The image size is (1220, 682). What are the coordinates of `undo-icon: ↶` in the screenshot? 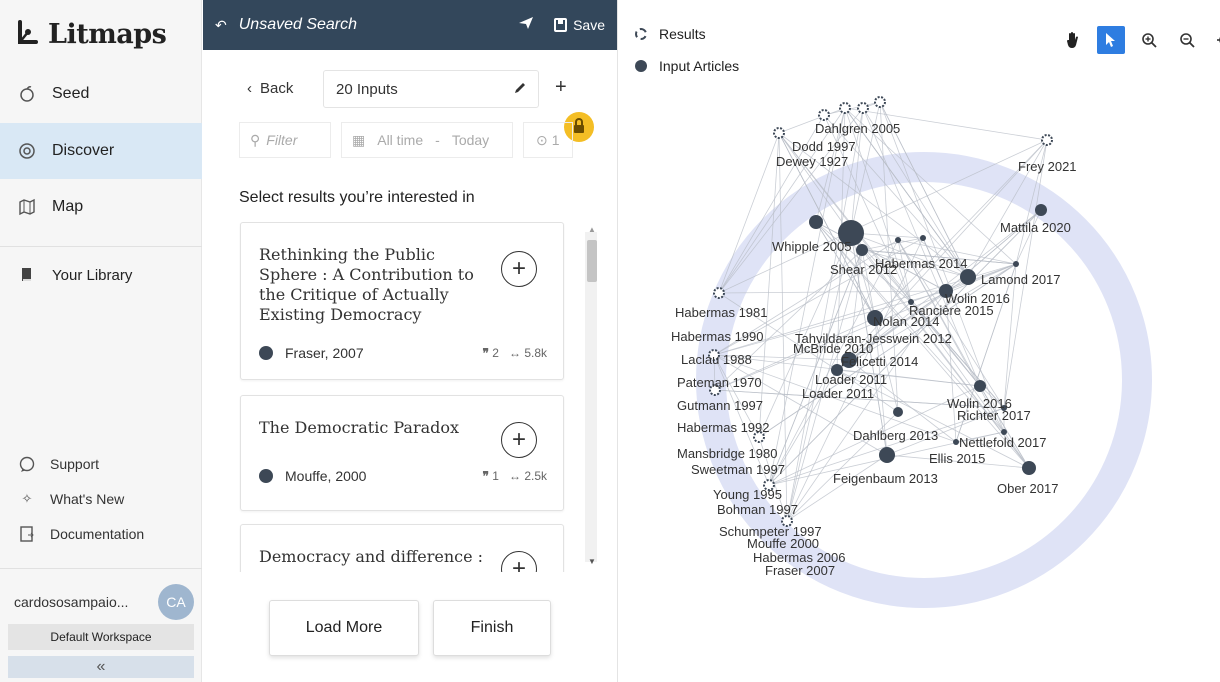 It's located at (221, 25).